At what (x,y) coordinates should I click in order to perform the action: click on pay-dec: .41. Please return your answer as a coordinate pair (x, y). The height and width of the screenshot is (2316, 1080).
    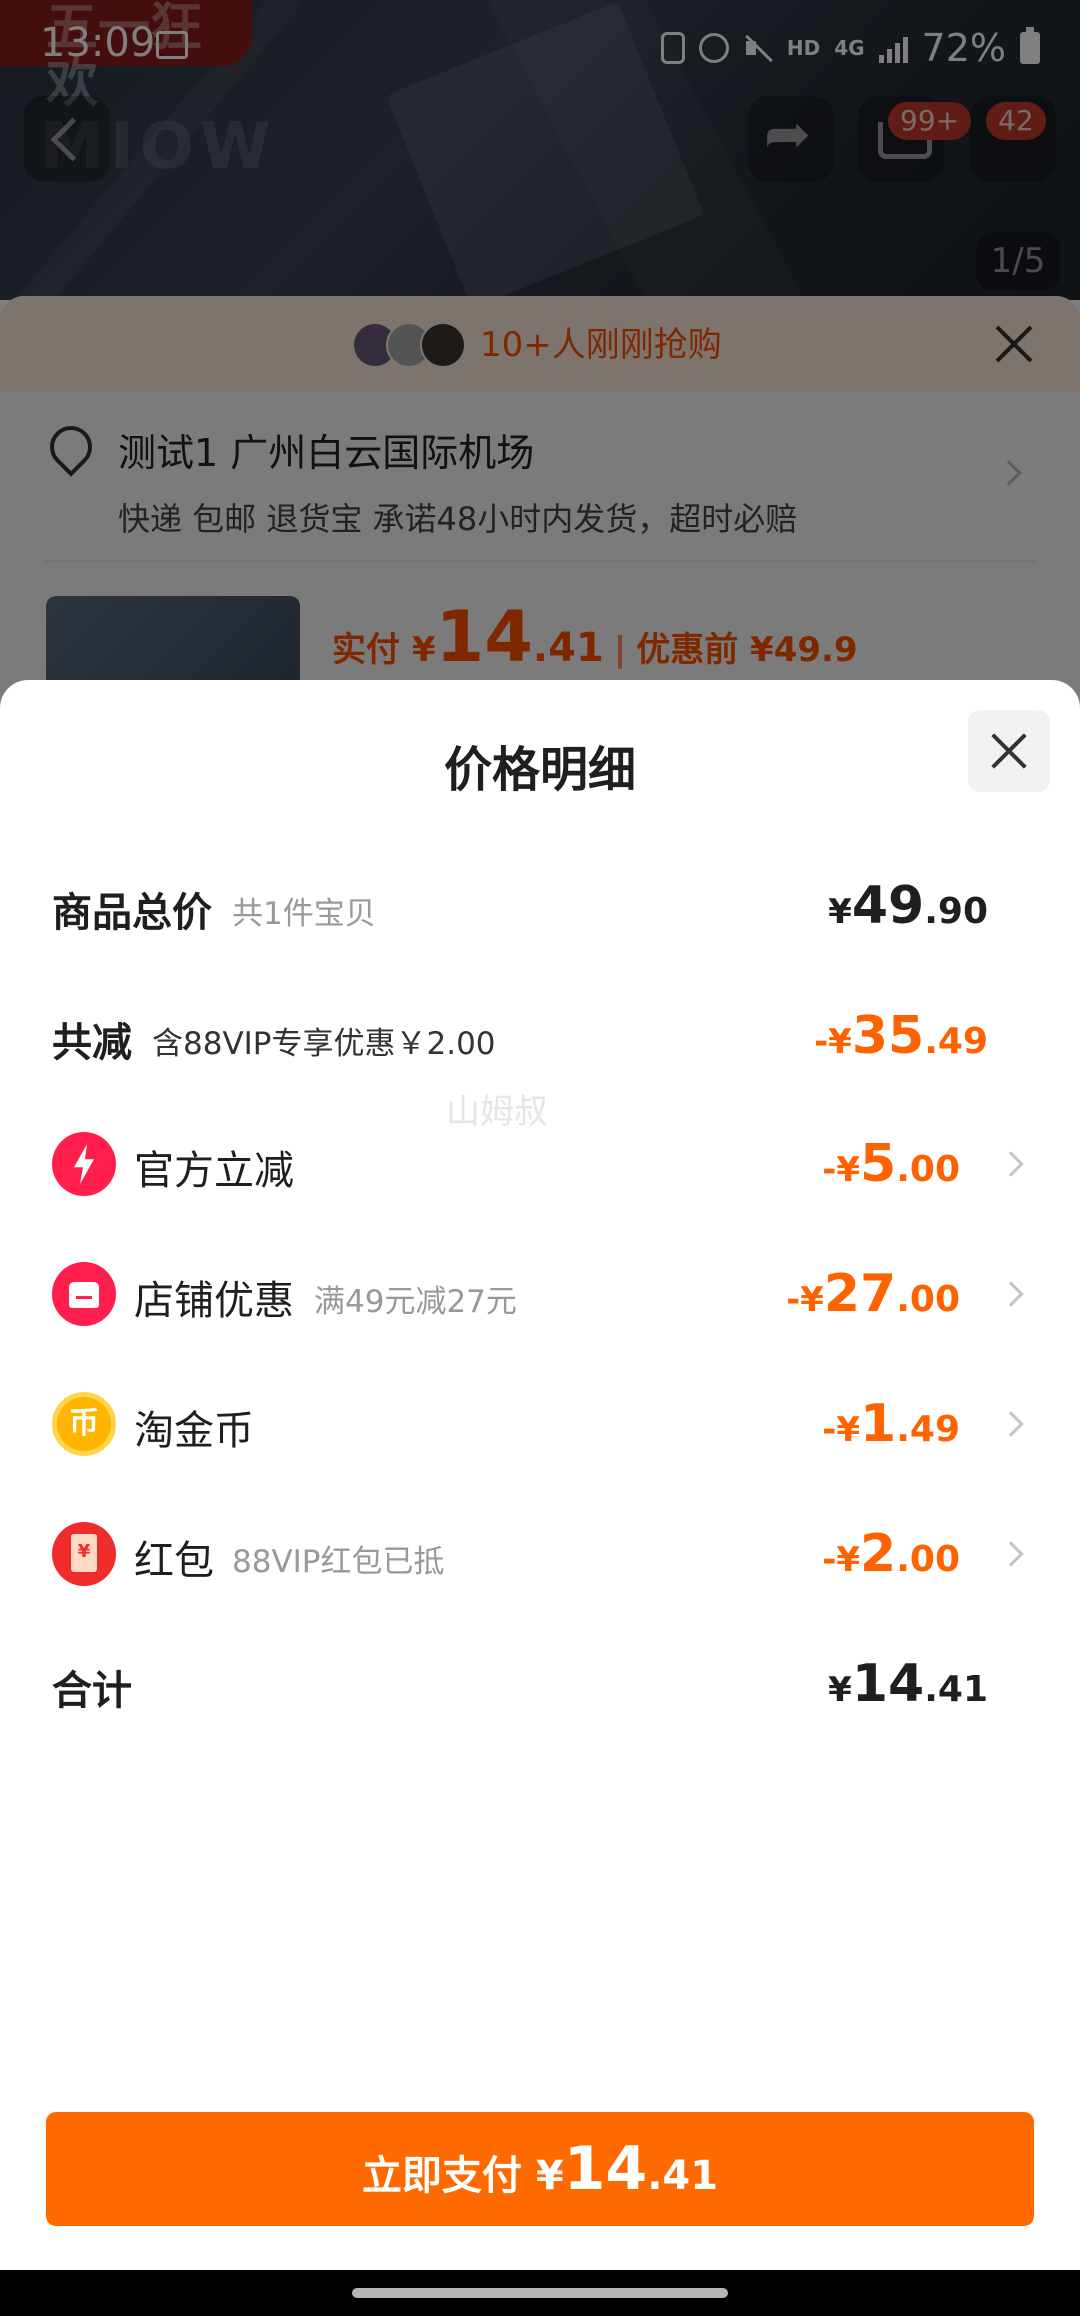
    Looking at the image, I should click on (683, 2176).